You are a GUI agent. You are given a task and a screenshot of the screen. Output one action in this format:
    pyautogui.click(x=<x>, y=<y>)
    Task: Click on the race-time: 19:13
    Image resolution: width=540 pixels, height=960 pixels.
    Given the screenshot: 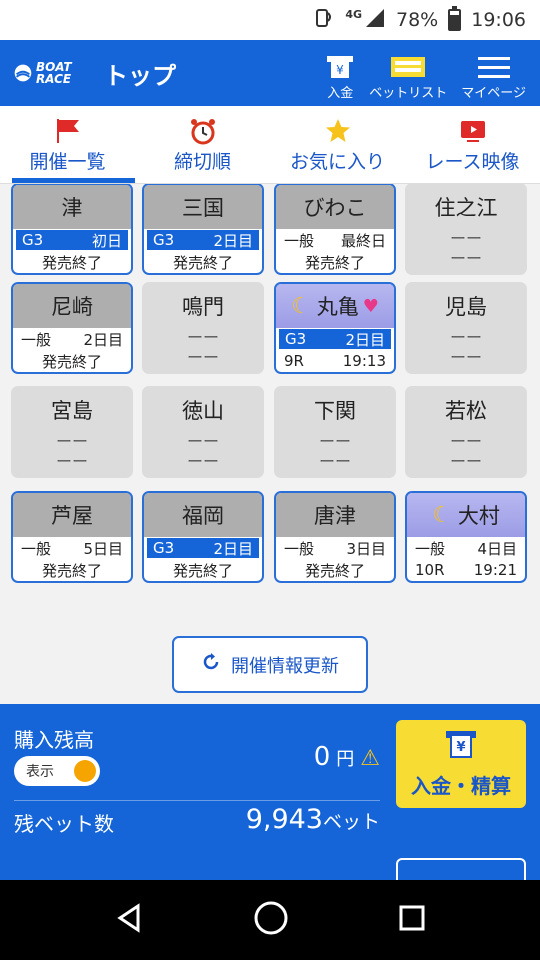 What is the action you would take?
    pyautogui.click(x=364, y=361)
    